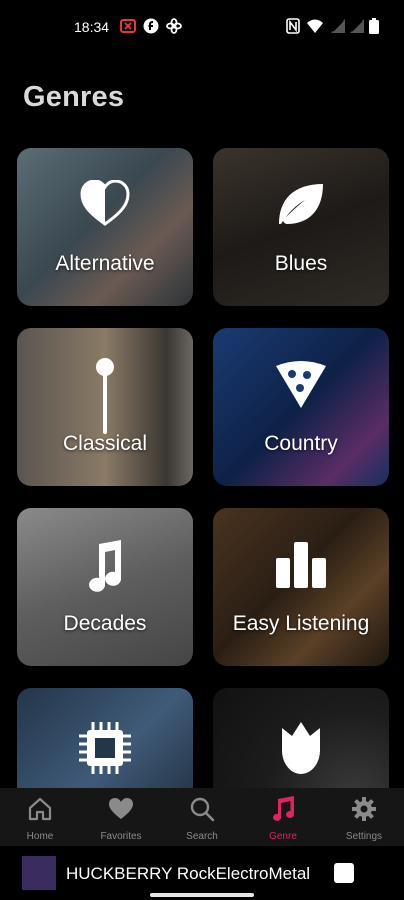 This screenshot has width=404, height=900. Describe the element at coordinates (105, 623) in the screenshot. I see `genre-label: Decades` at that location.